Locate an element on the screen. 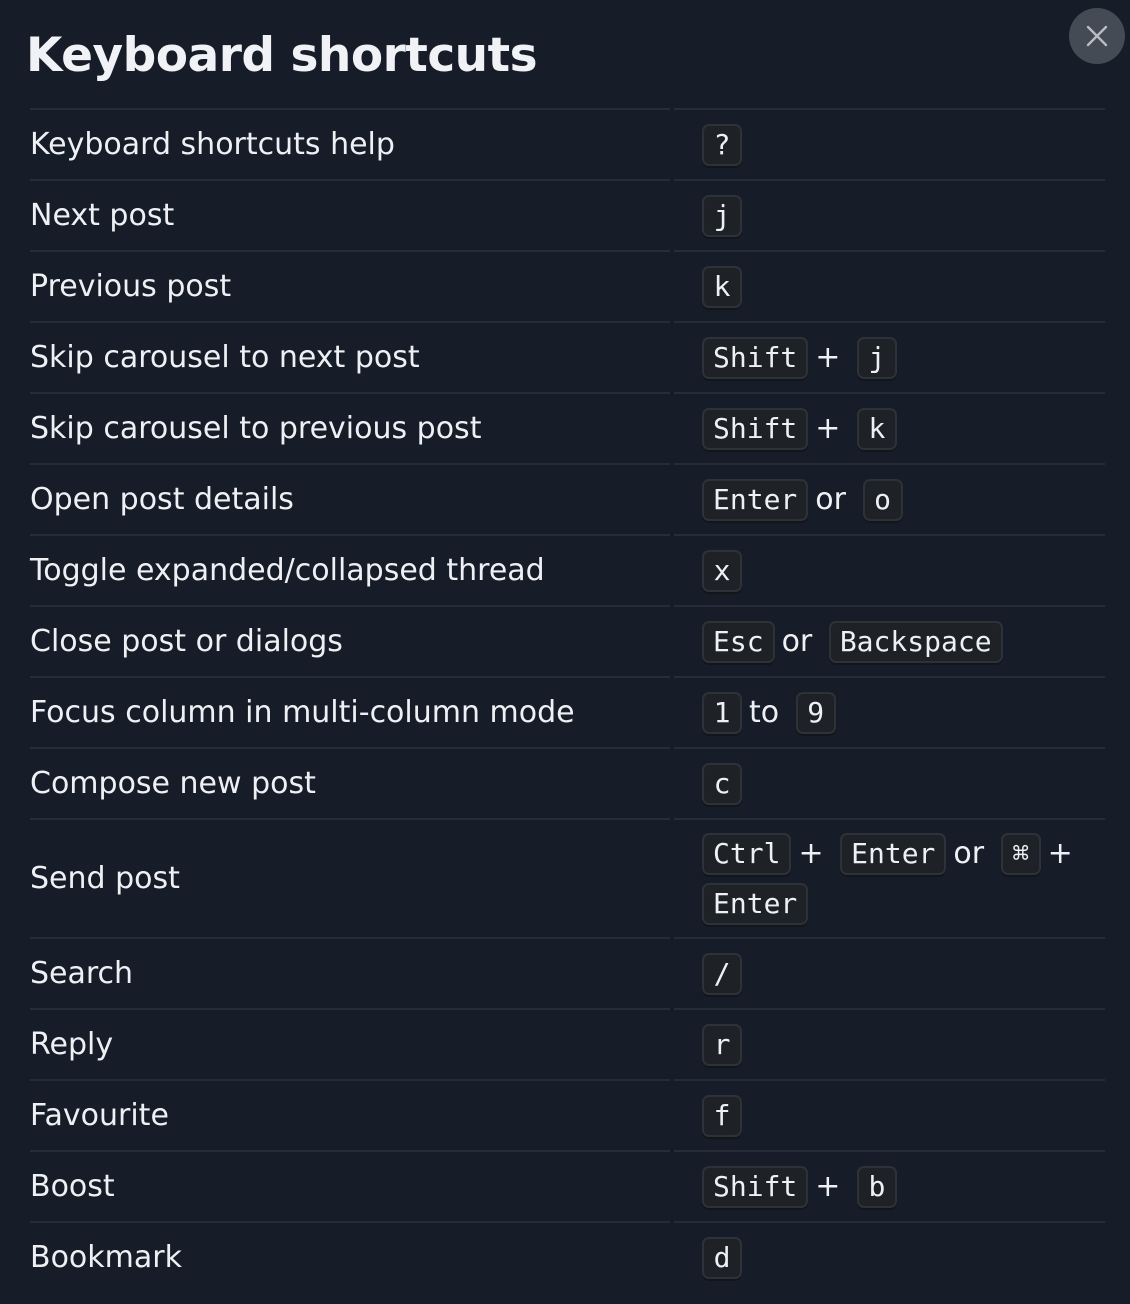 This screenshot has width=1130, height=1304. key-cap: Backspace is located at coordinates (915, 641).